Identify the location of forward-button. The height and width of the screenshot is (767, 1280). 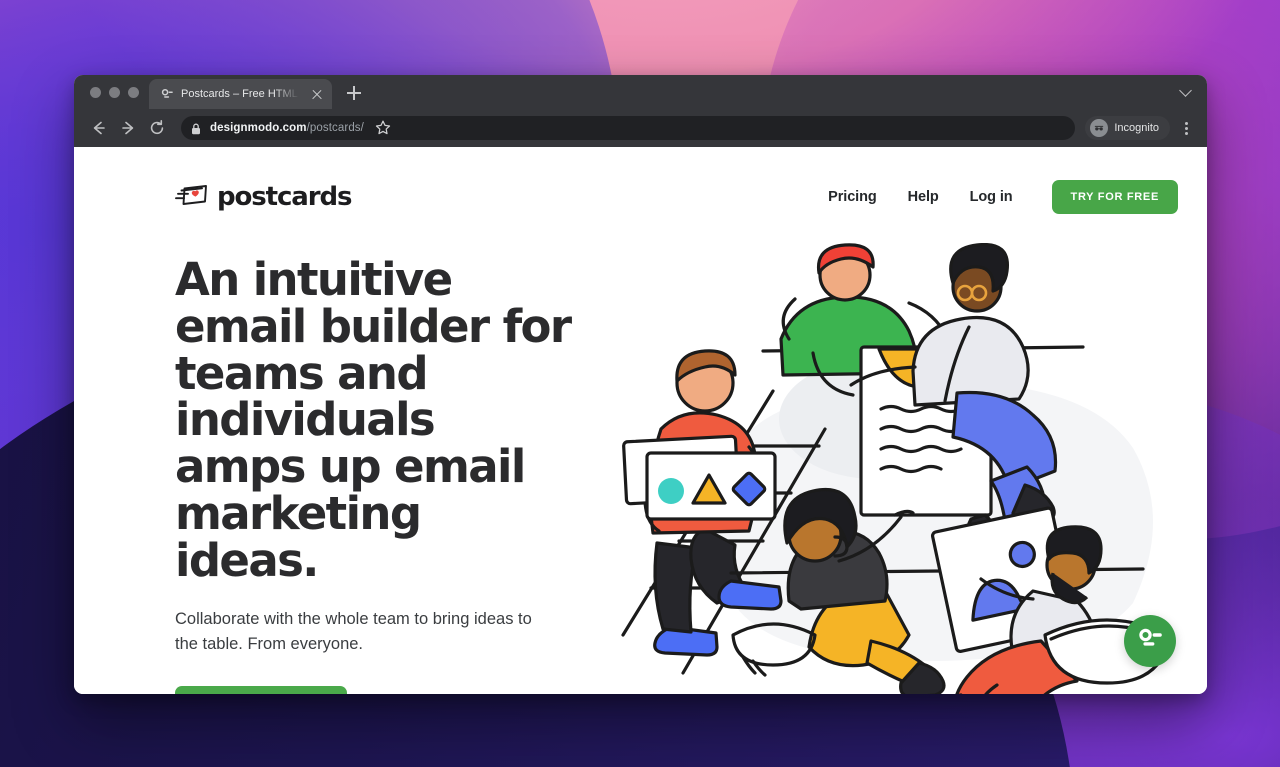
(128, 128).